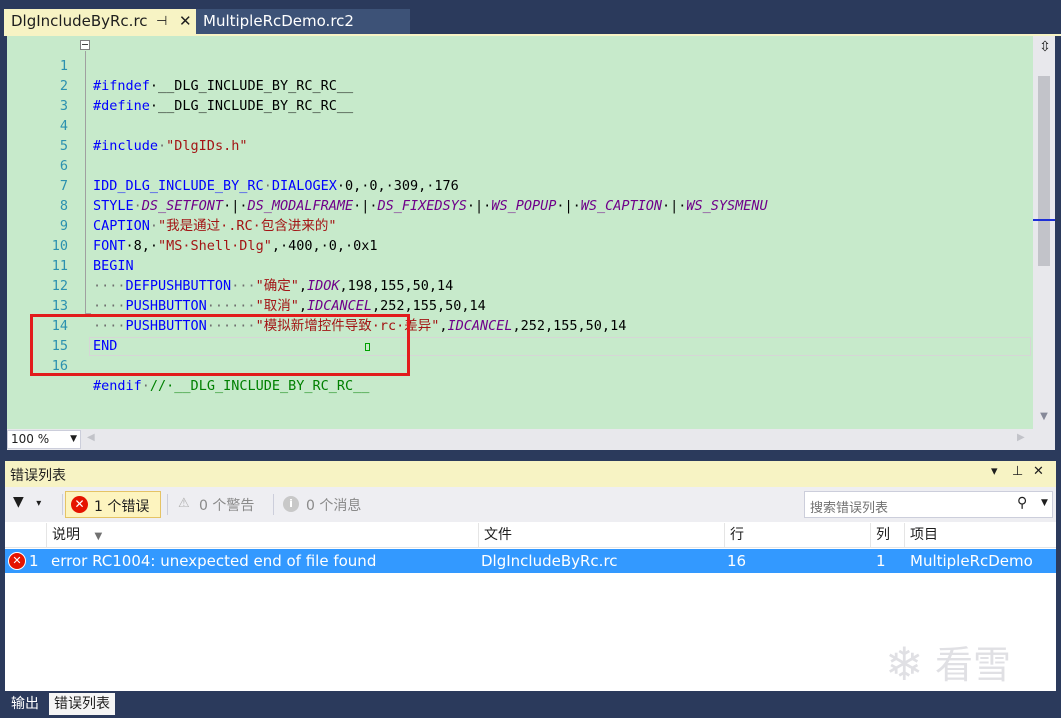  I want to click on column-project: 项目, so click(980, 535).